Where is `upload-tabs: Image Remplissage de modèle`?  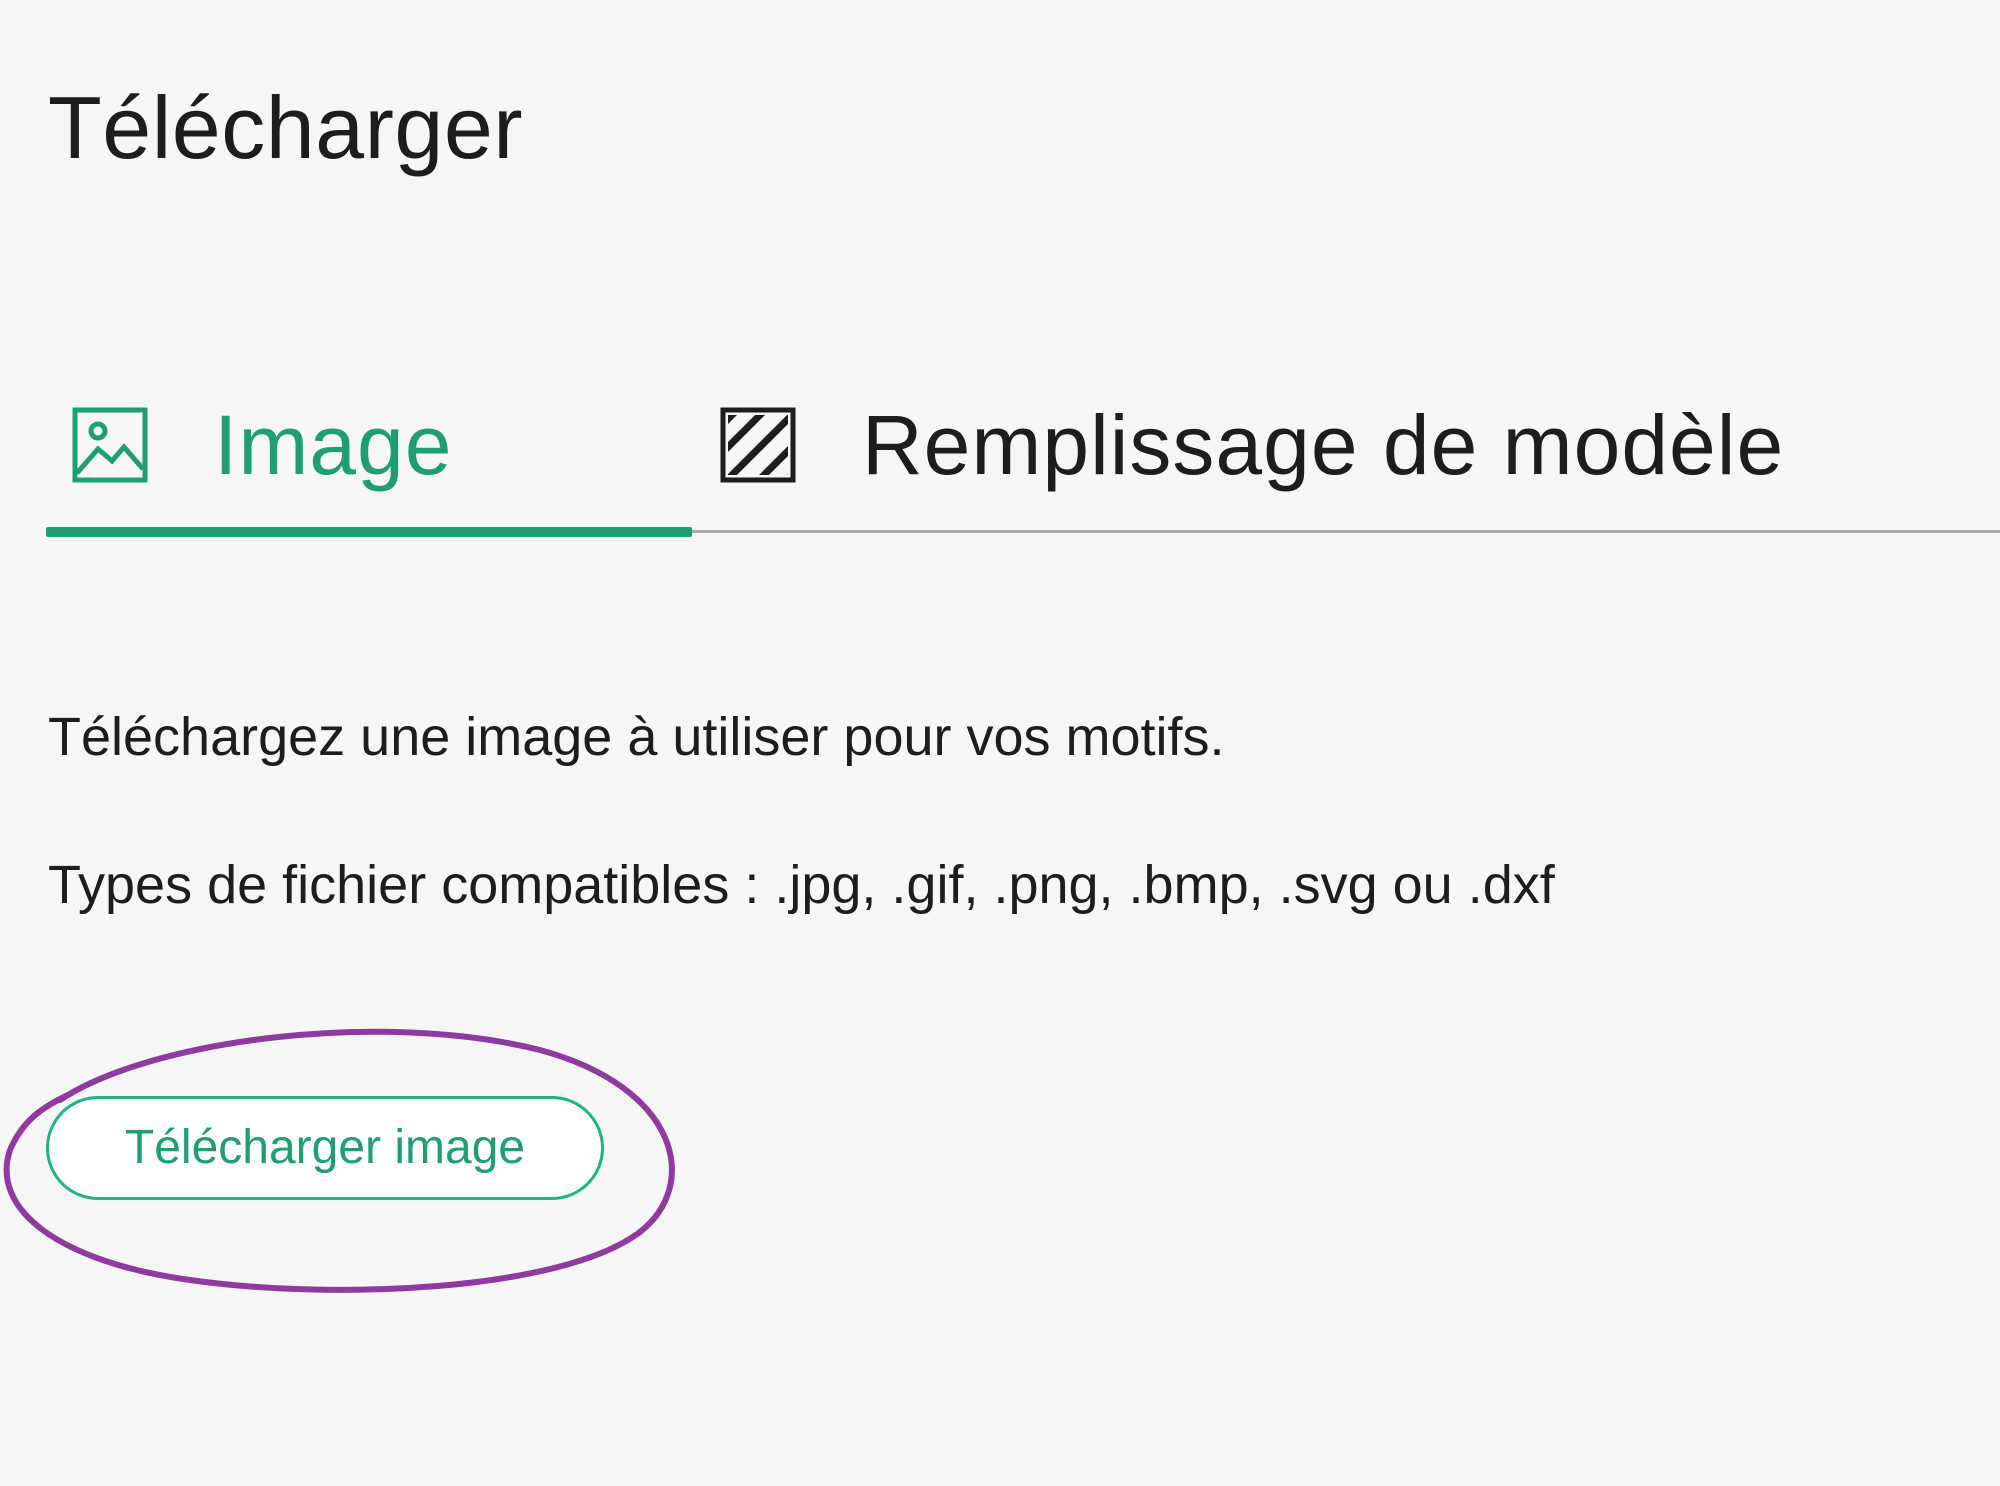
upload-tabs: Image Remplissage de modèle is located at coordinates (1000, 445).